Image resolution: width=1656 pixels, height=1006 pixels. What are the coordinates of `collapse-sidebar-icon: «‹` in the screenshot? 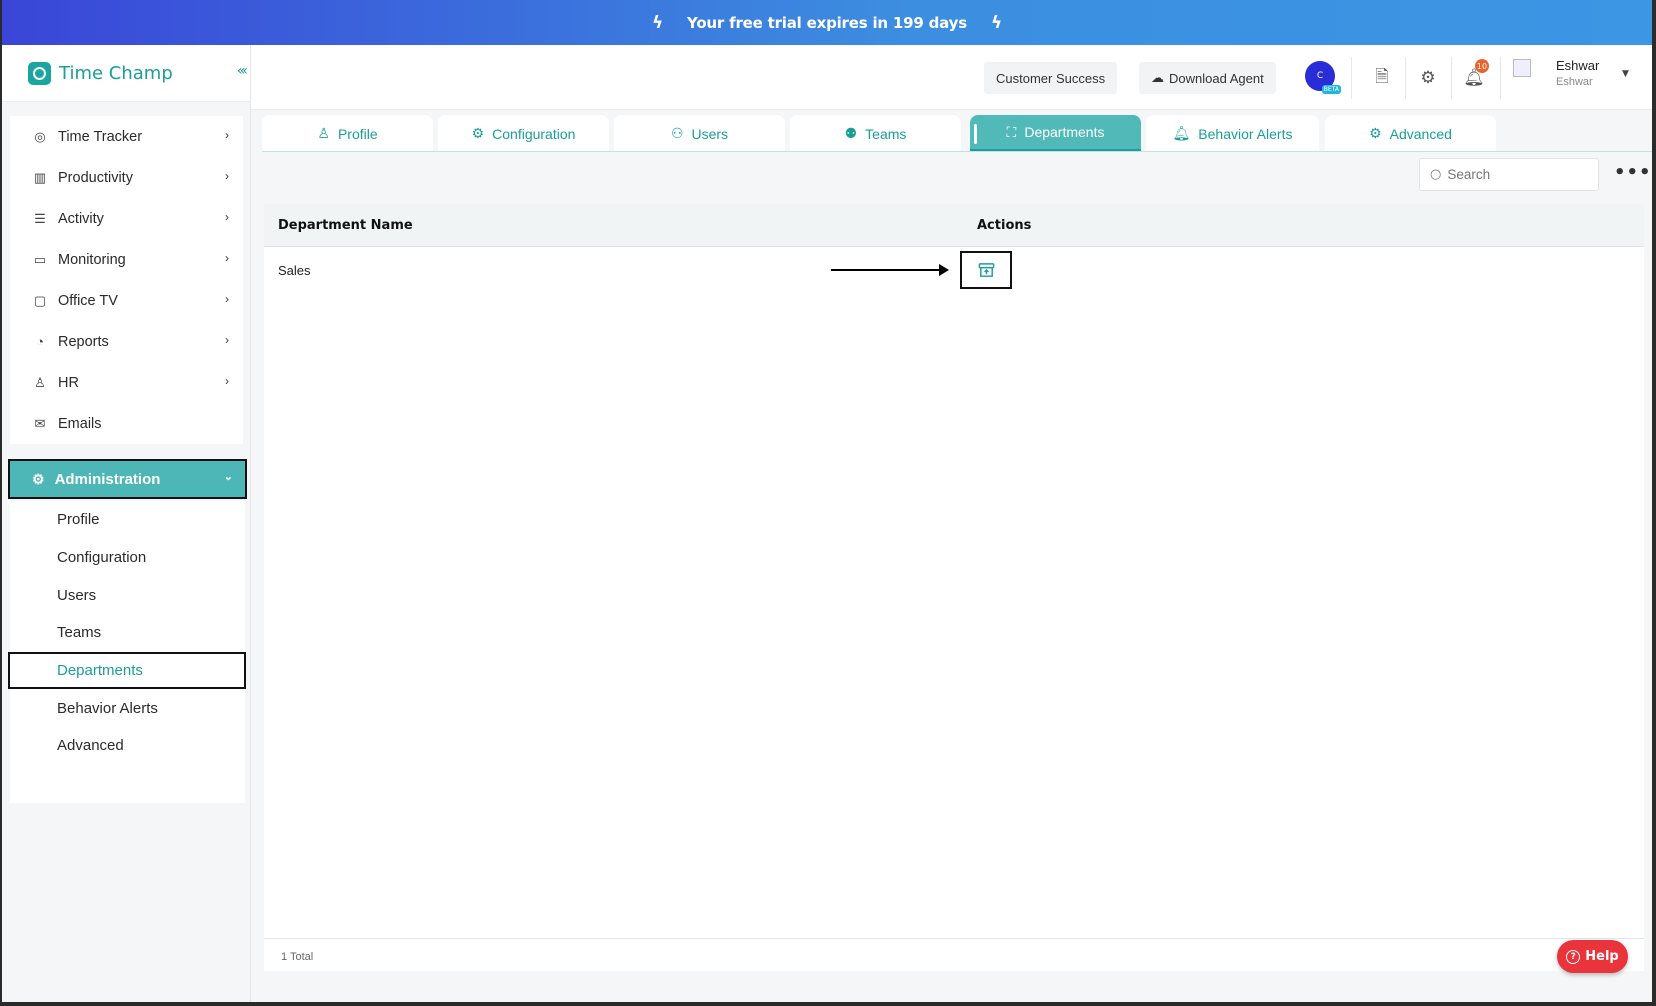 It's located at (242, 71).